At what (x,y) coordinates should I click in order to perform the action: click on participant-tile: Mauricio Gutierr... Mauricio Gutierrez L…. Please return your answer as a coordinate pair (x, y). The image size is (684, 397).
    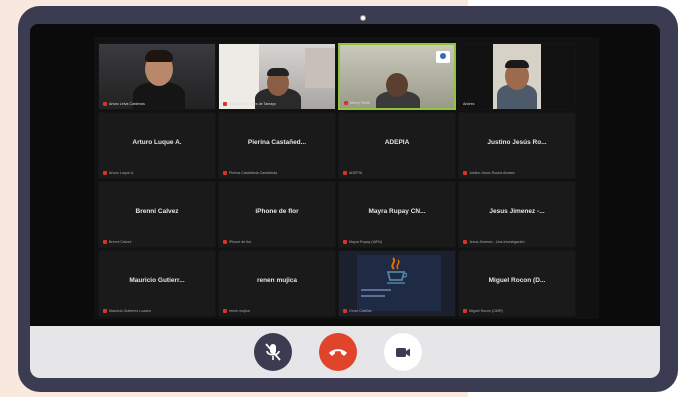
    Looking at the image, I should click on (157, 283).